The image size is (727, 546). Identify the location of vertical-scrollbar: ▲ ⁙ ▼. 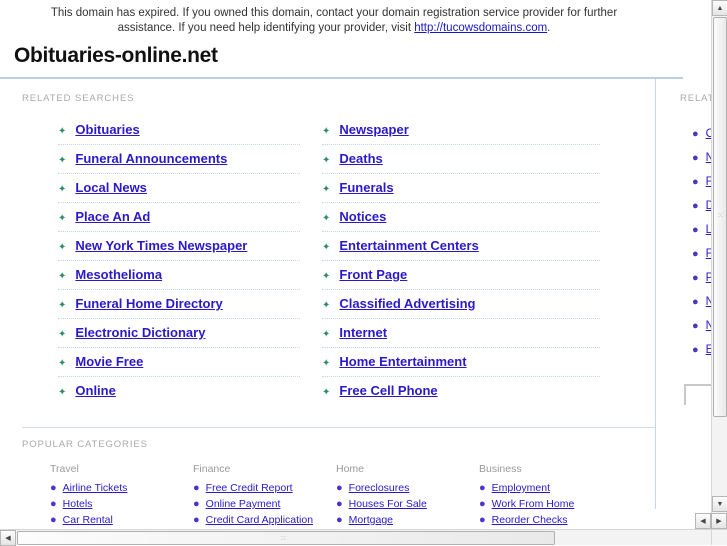
(719, 264).